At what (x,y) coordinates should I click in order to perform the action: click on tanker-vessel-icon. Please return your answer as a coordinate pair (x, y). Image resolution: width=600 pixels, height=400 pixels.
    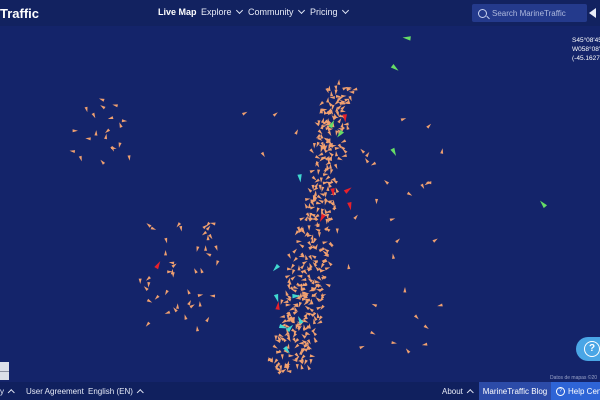
    Looking at the image, I should click on (345, 118).